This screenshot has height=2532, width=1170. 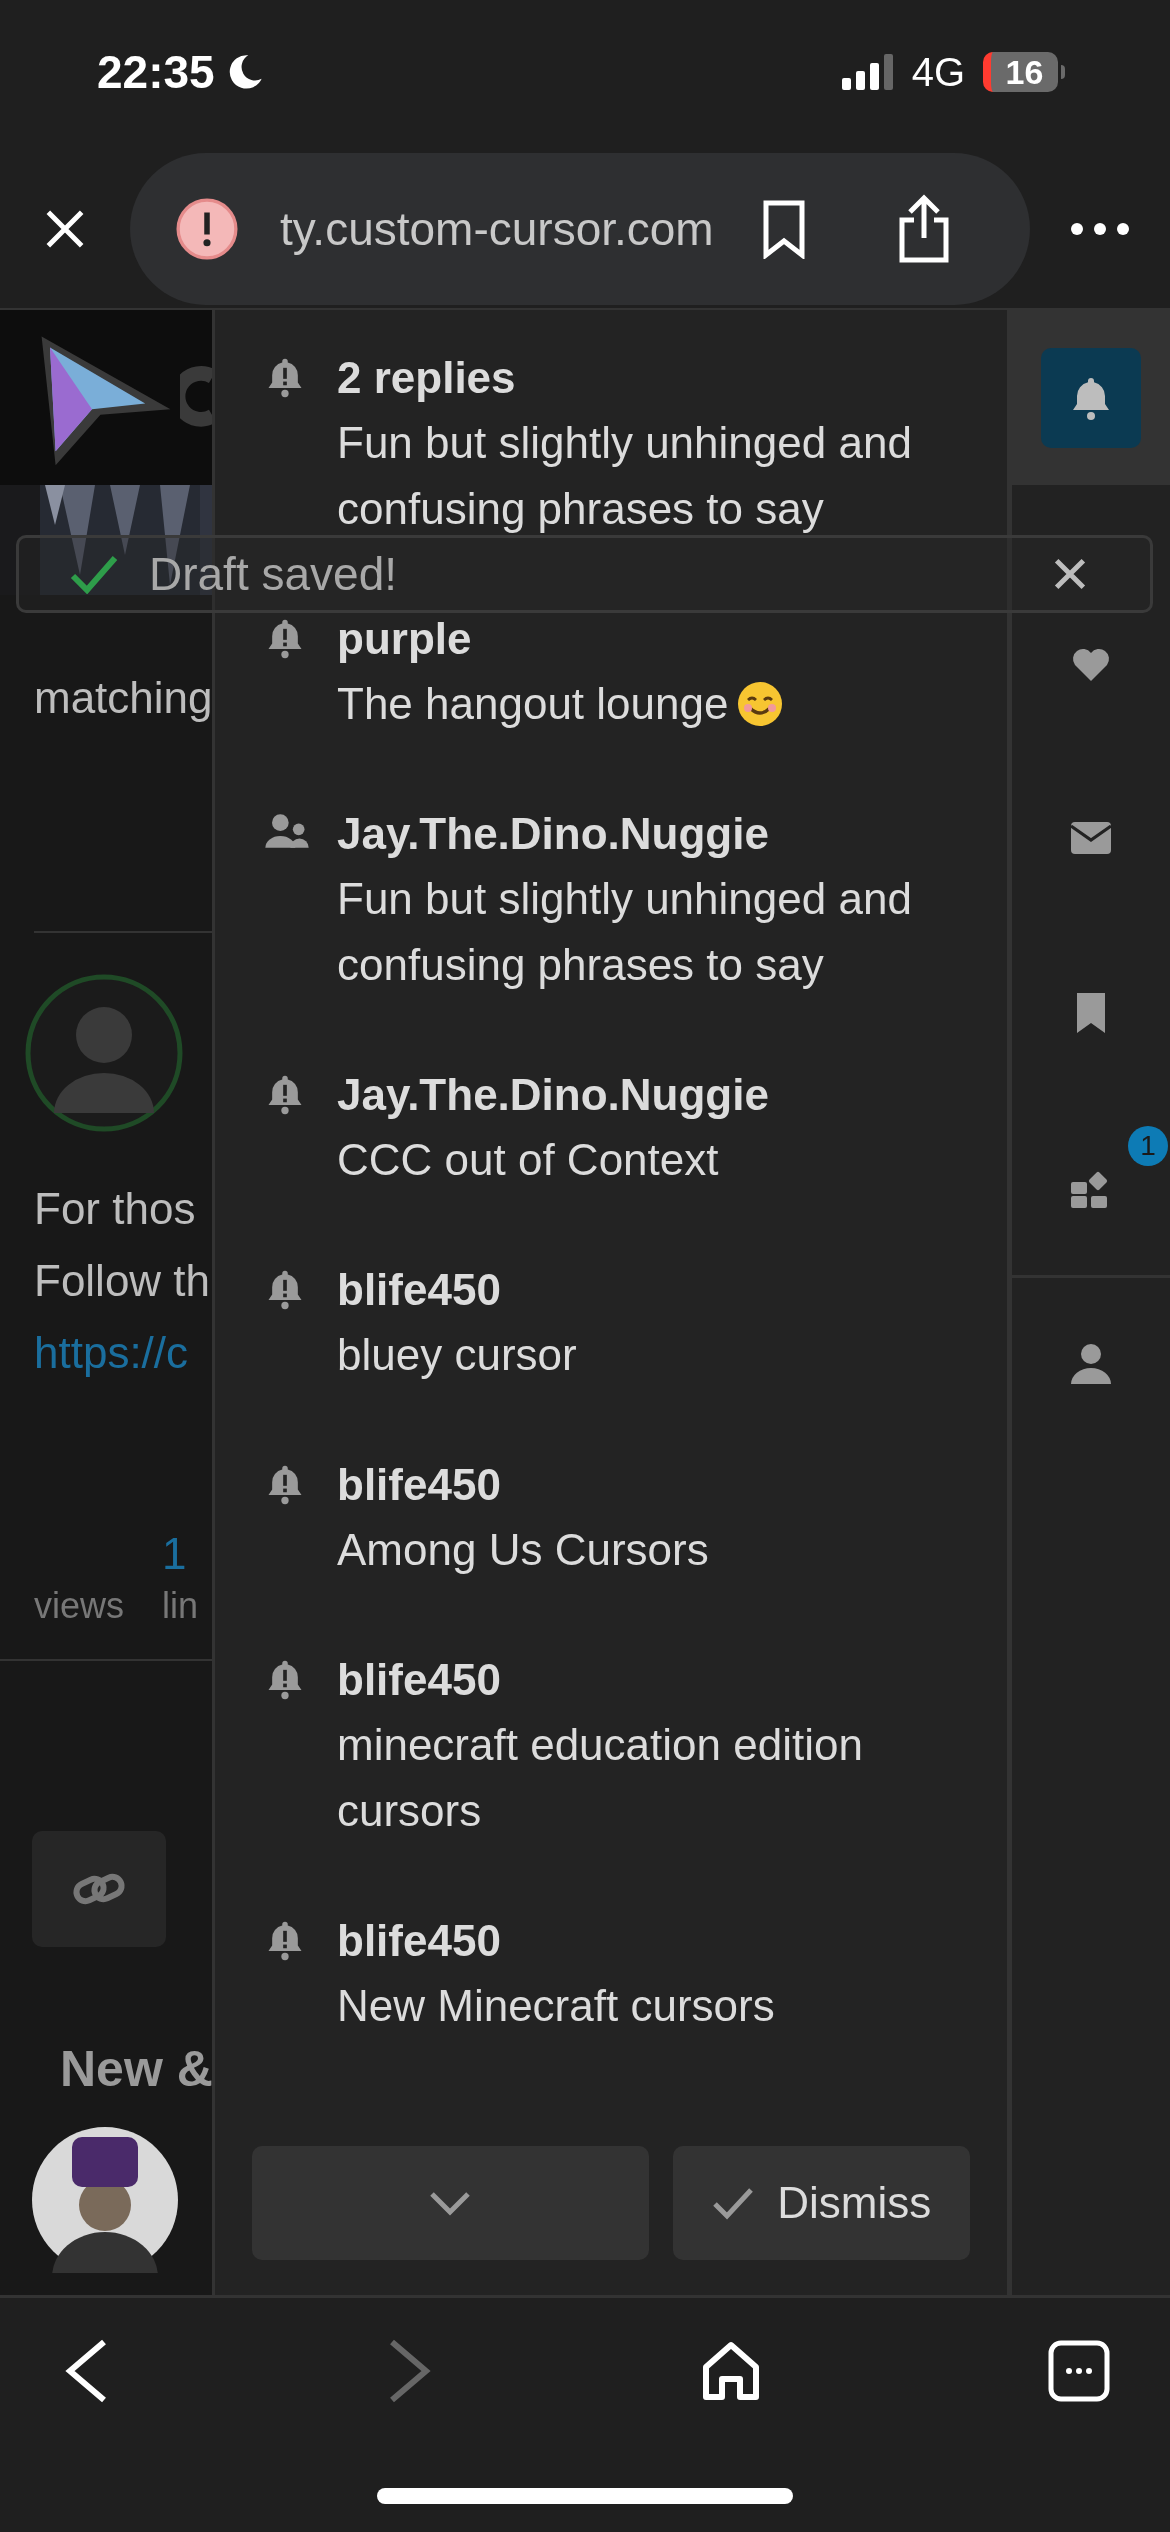 What do you see at coordinates (122, 1281) in the screenshot?
I see `post-text: Follow th` at bounding box center [122, 1281].